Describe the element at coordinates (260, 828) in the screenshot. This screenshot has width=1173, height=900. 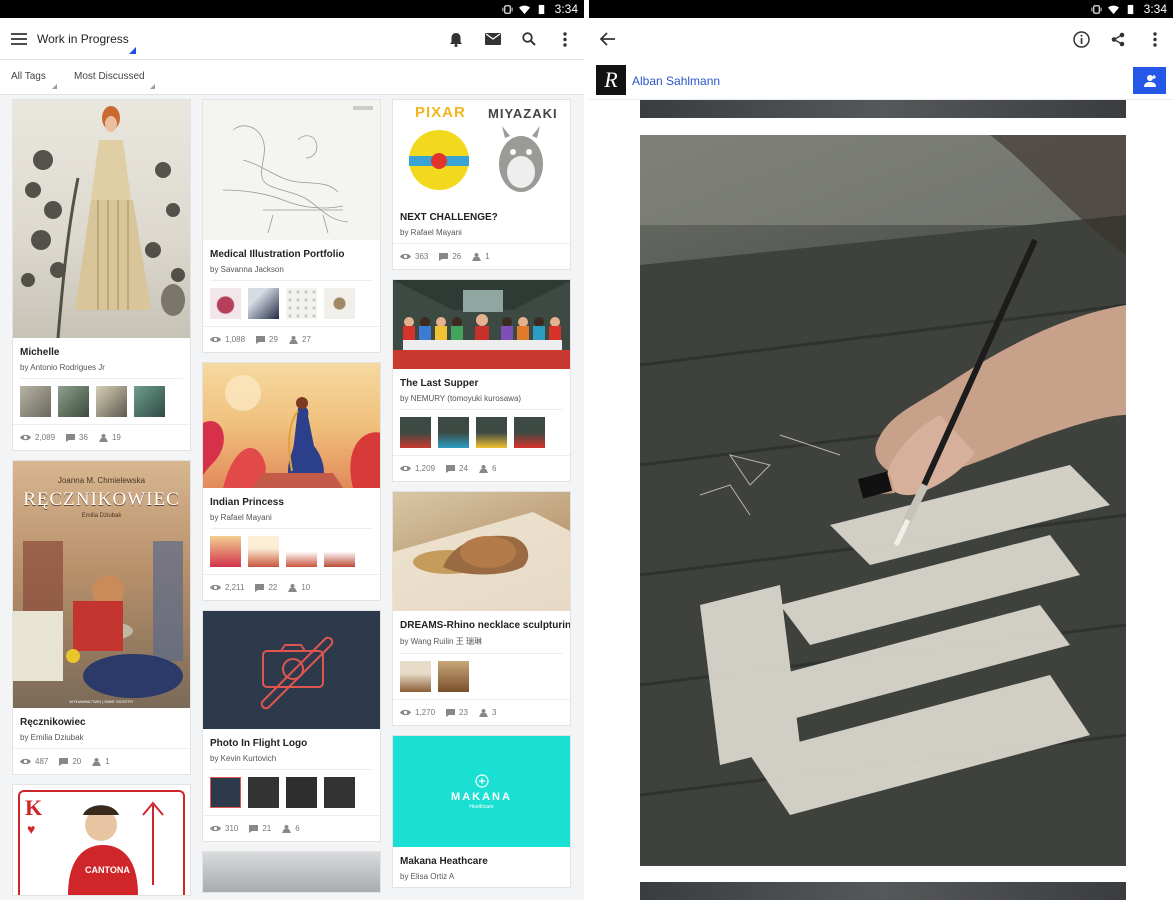
I see `comments-stat: 21` at that location.